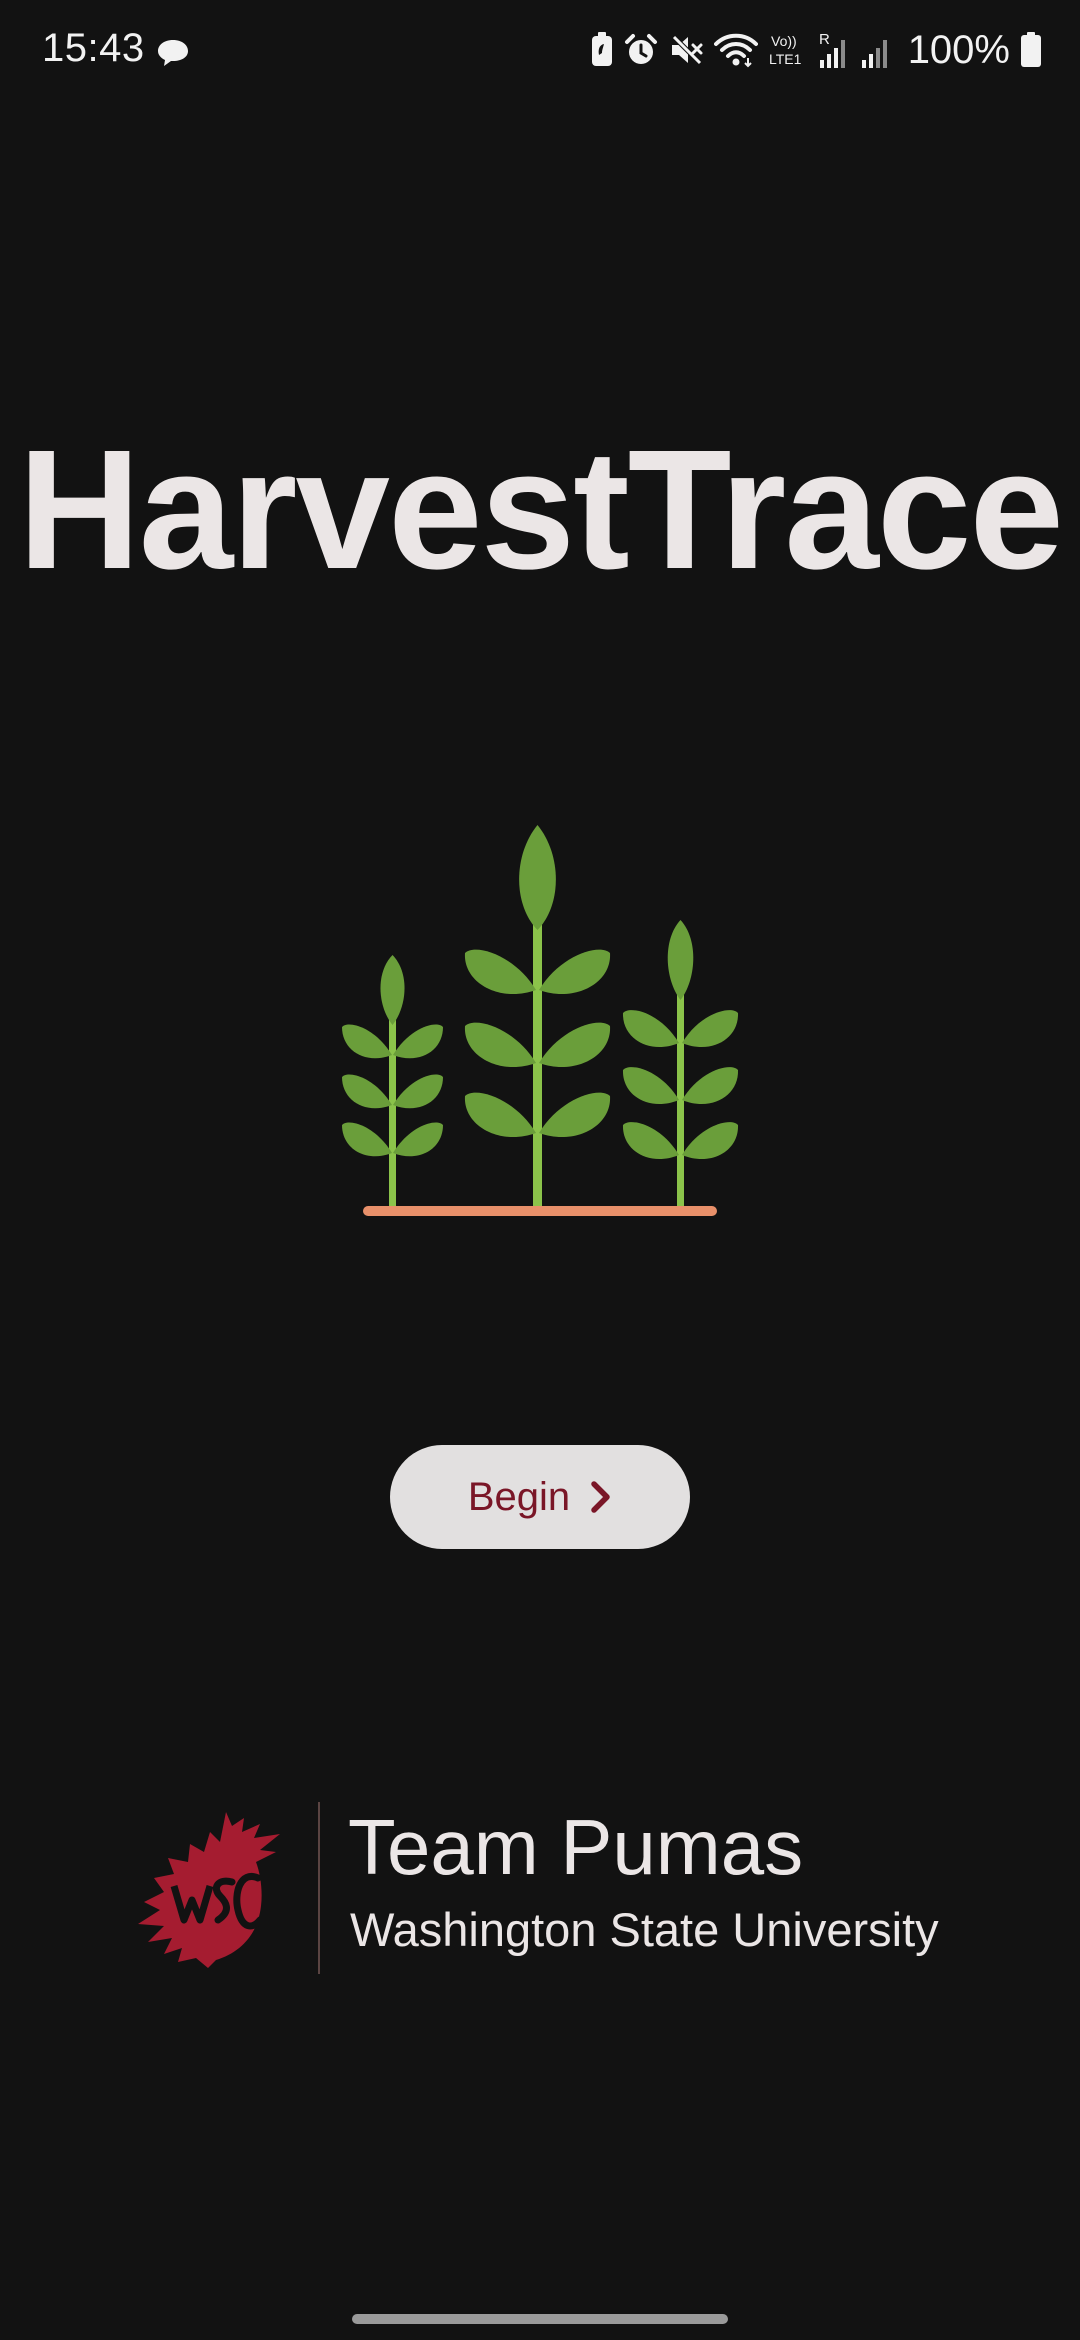 The image size is (1080, 2340). Describe the element at coordinates (600, 1497) in the screenshot. I see `chevron-right-icon` at that location.